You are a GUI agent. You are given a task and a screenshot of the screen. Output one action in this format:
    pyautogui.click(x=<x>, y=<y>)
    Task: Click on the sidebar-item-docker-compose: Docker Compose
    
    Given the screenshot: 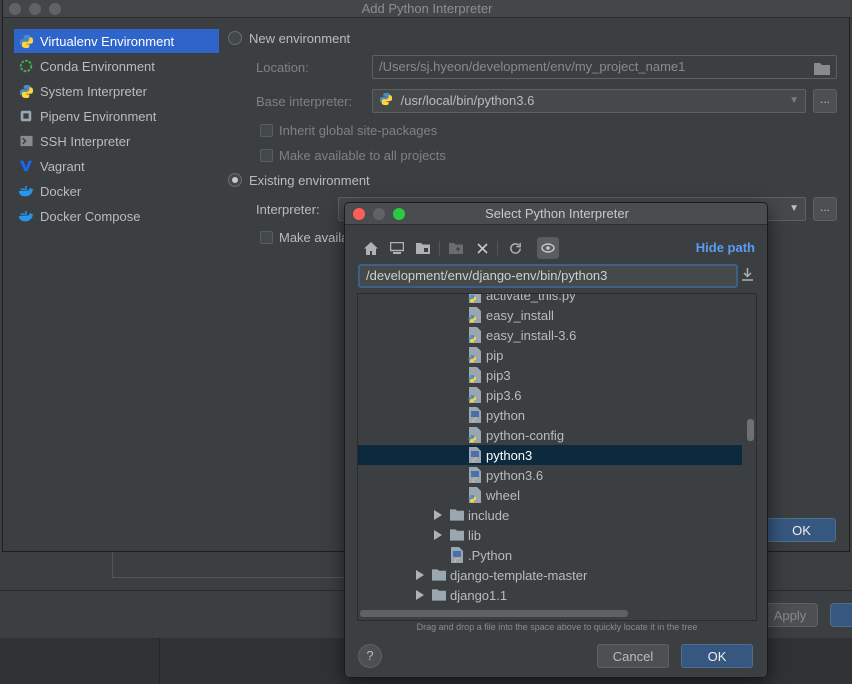 What is the action you would take?
    pyautogui.click(x=116, y=216)
    